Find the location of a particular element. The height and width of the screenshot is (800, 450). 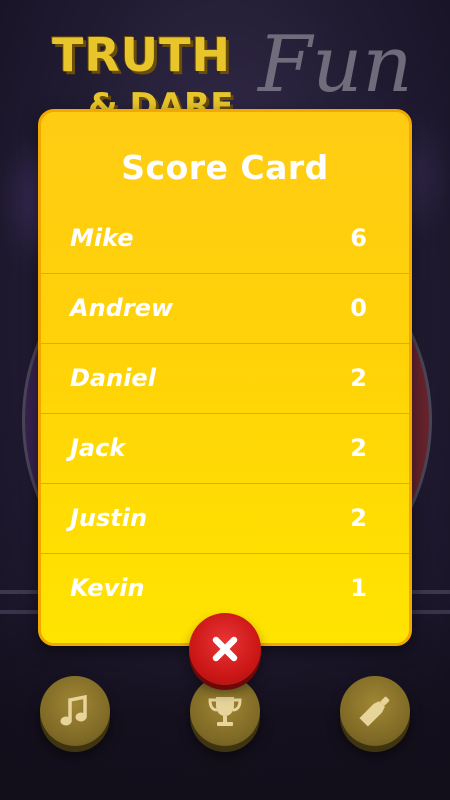

logo-fun-text: Fun is located at coordinates (335, 65).